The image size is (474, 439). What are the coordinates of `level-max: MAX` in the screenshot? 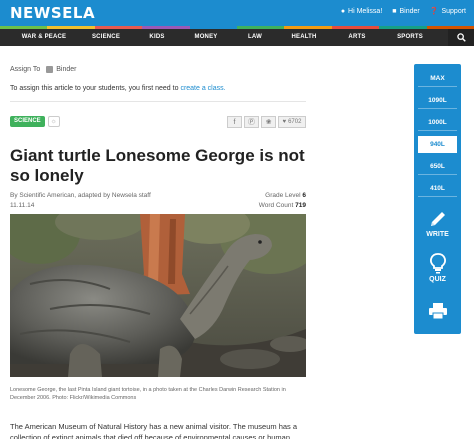 It's located at (437, 78).